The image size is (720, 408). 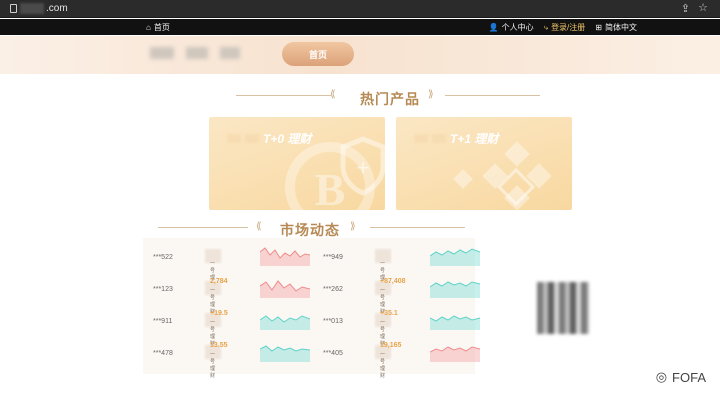 I want to click on market-user: ***405, so click(x=333, y=353).